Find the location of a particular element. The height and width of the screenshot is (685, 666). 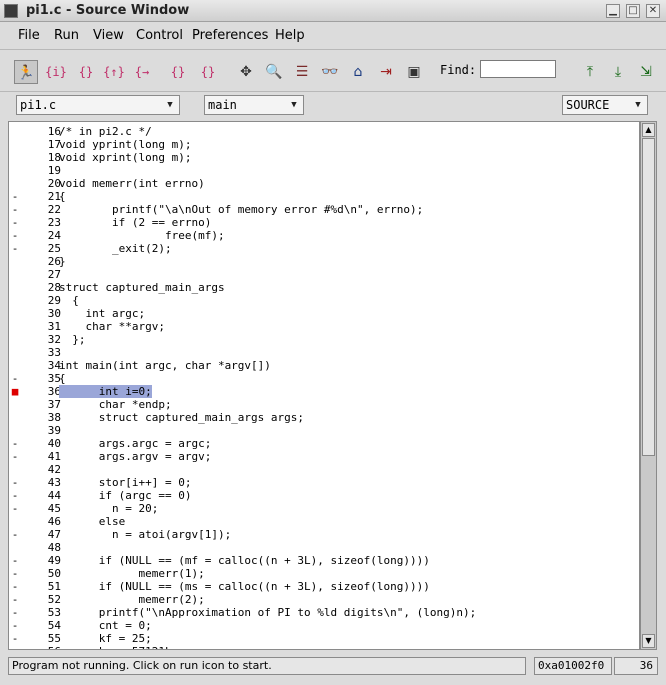

close-icon: ✕ is located at coordinates (653, 11).